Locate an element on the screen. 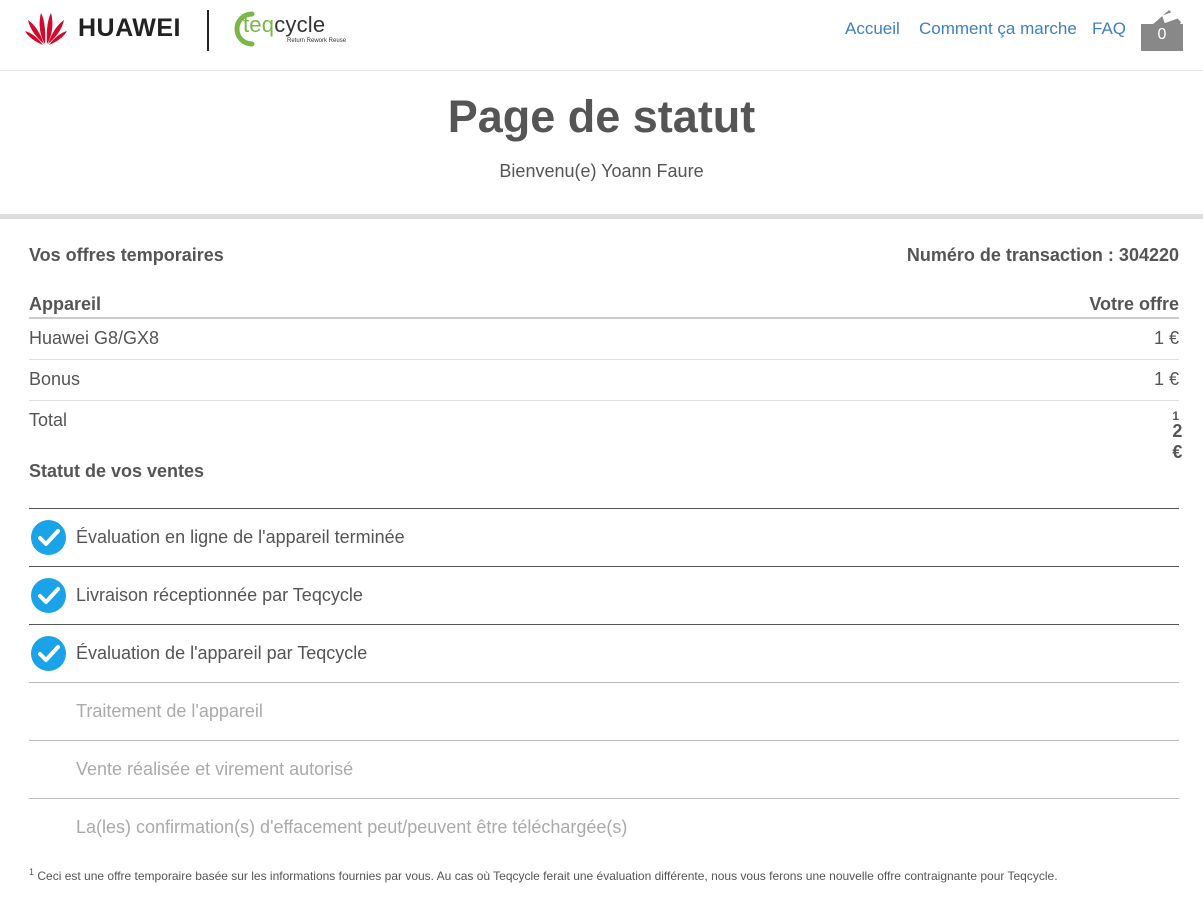 The width and height of the screenshot is (1203, 907). table-row: Bonus 1 € is located at coordinates (604, 380).